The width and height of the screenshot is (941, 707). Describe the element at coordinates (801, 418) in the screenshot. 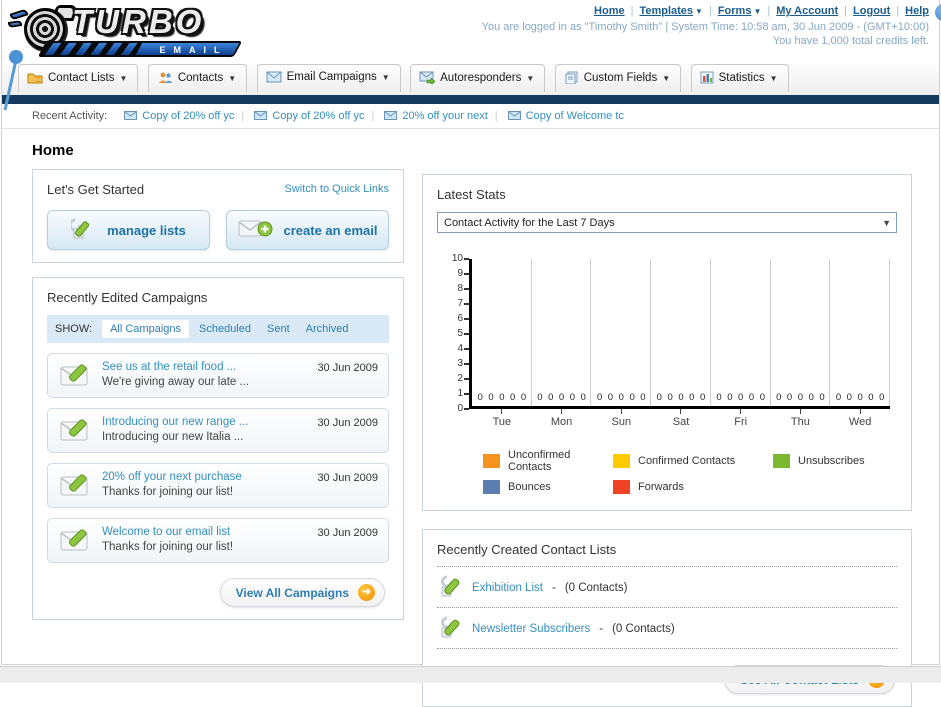

I see `x-tick-label: Thu` at that location.